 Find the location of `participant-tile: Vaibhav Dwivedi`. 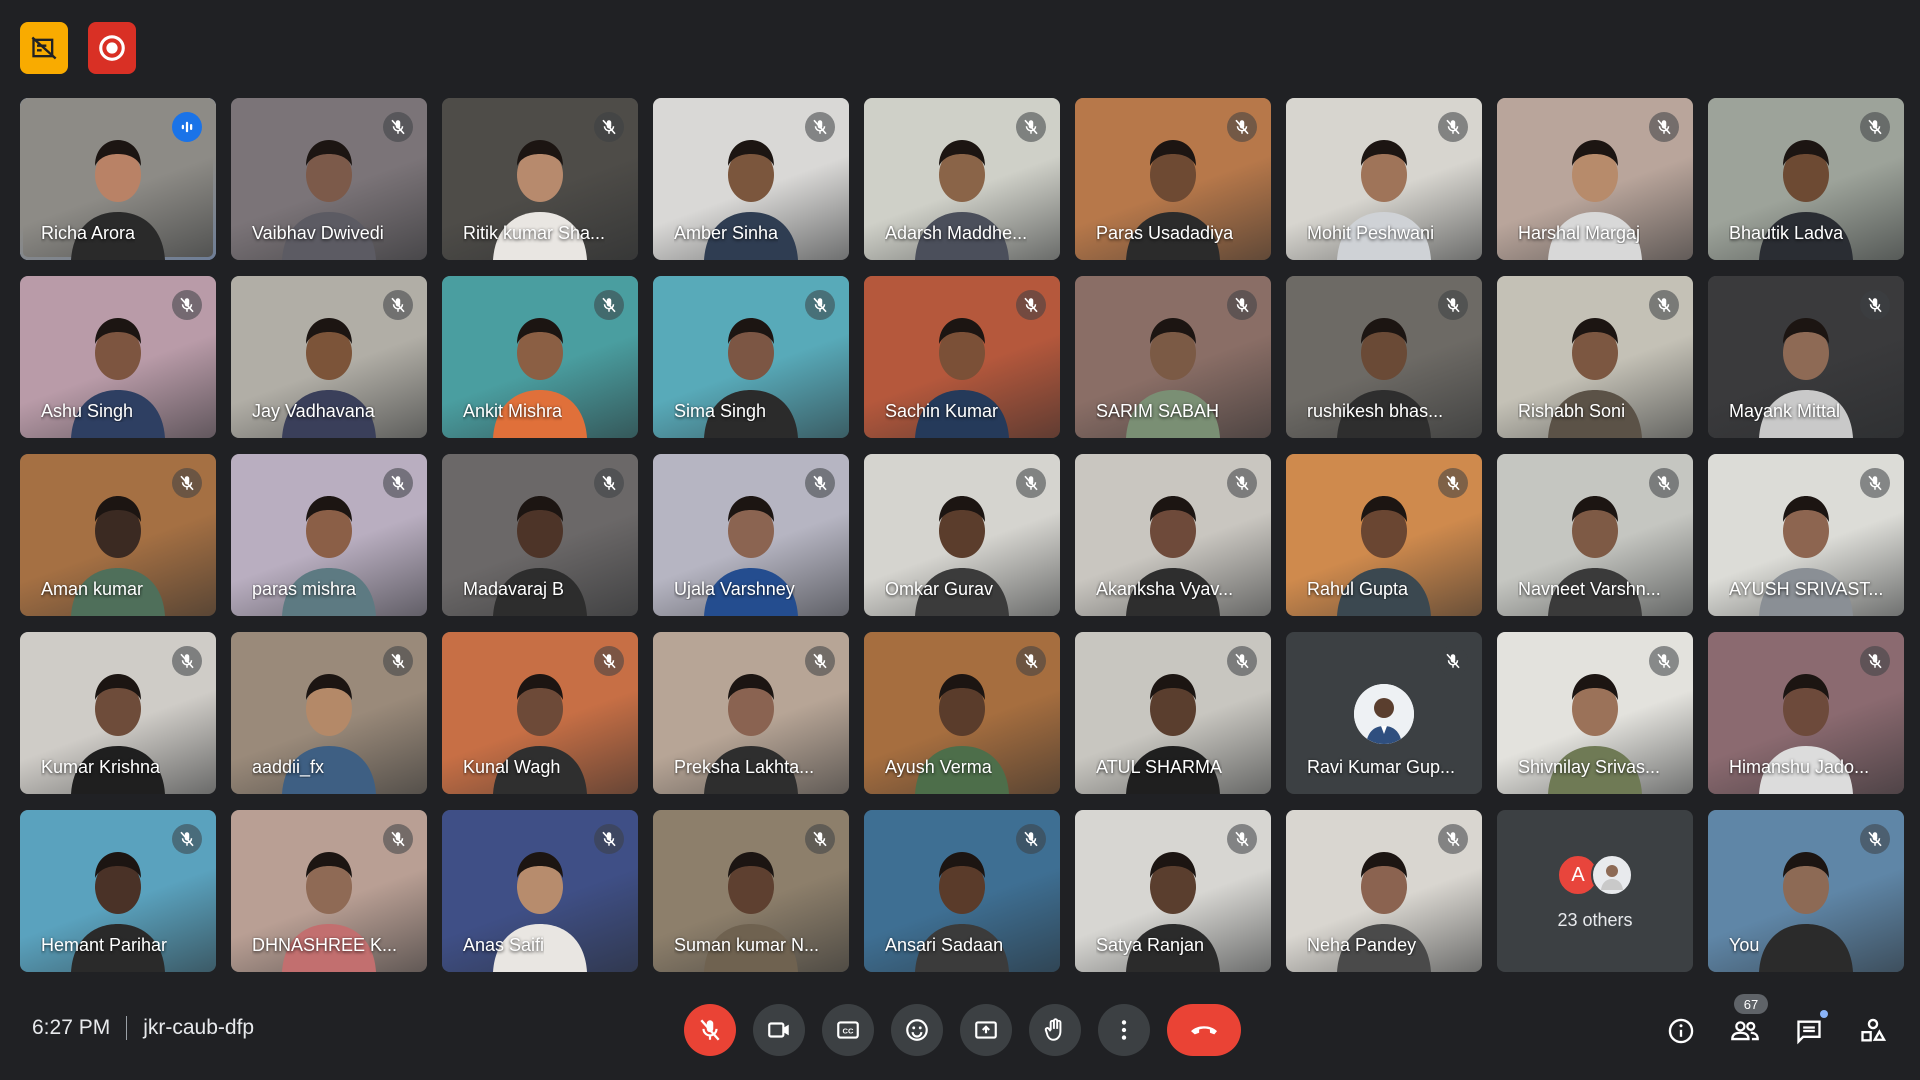

participant-tile: Vaibhav Dwivedi is located at coordinates (329, 179).